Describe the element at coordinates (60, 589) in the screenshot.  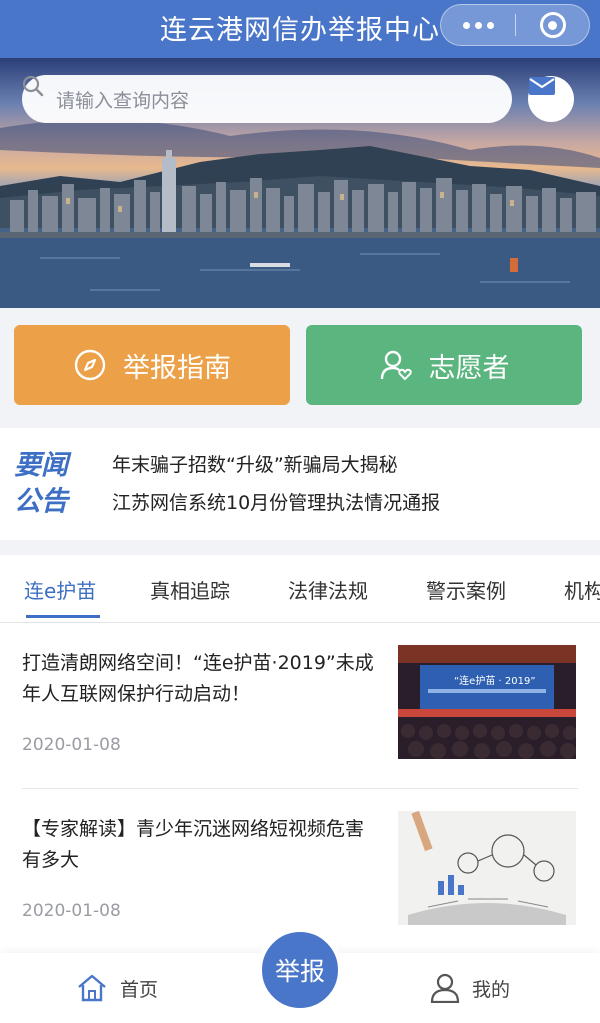
I see `tab-lian-e-humiao: 连e护苗` at that location.